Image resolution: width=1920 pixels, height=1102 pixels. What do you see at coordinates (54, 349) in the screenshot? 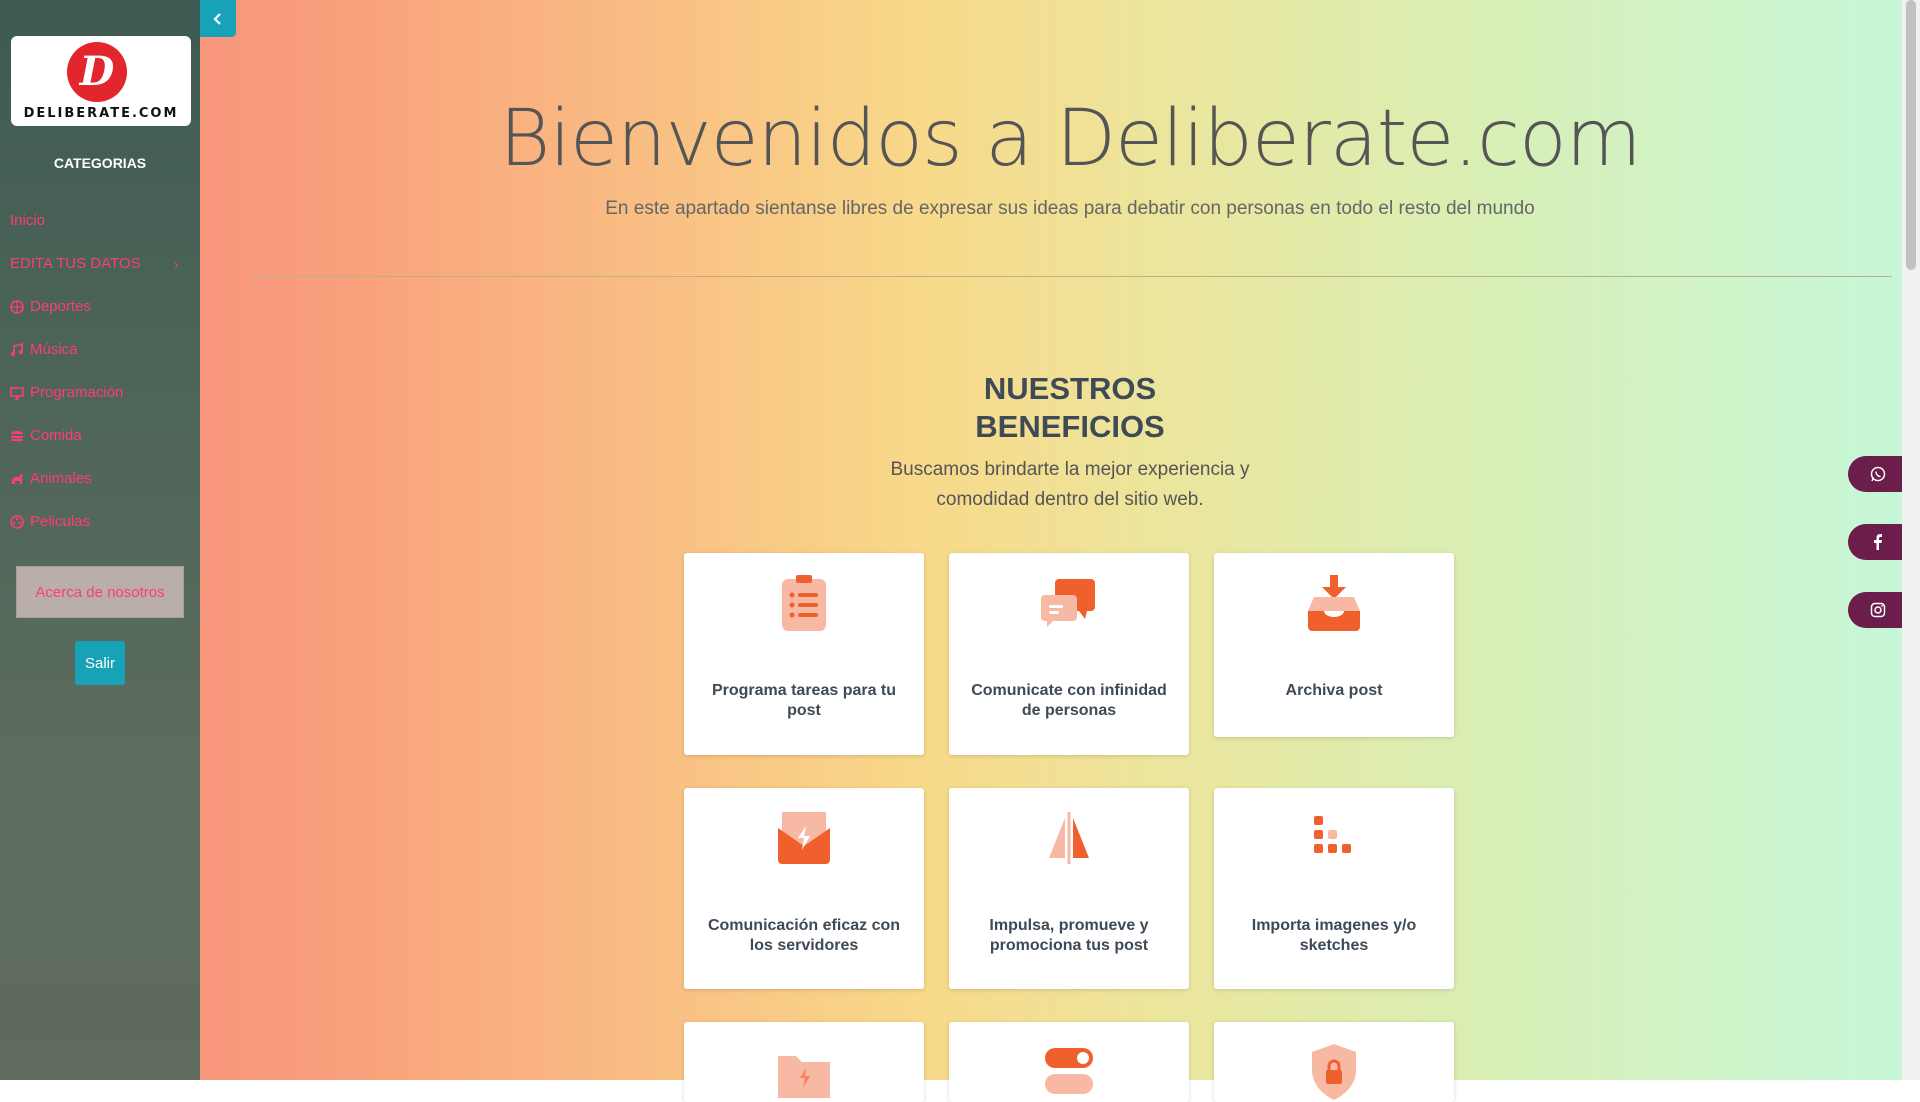
I see `sidebar-item-label: Música` at bounding box center [54, 349].